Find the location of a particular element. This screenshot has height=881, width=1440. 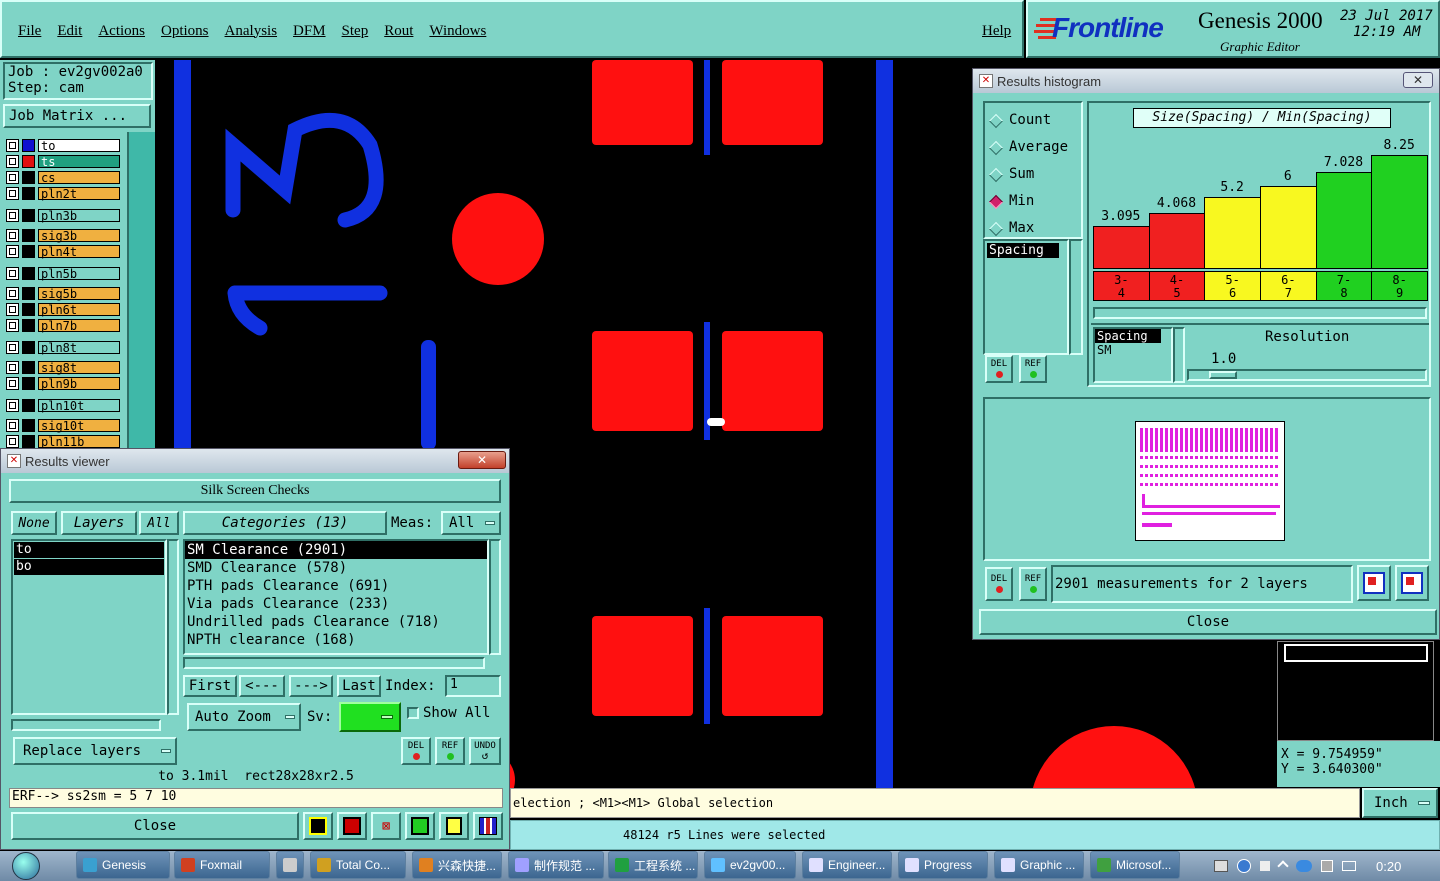

layer-name: ts is located at coordinates (79, 161).